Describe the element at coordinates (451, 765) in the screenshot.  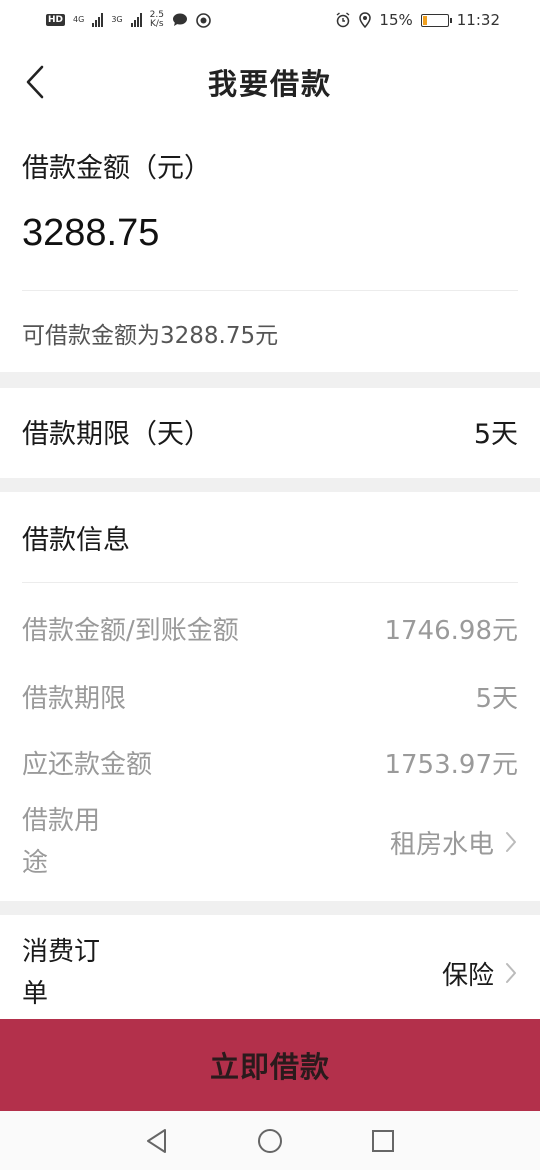
I see `info-value: 1753.97元` at that location.